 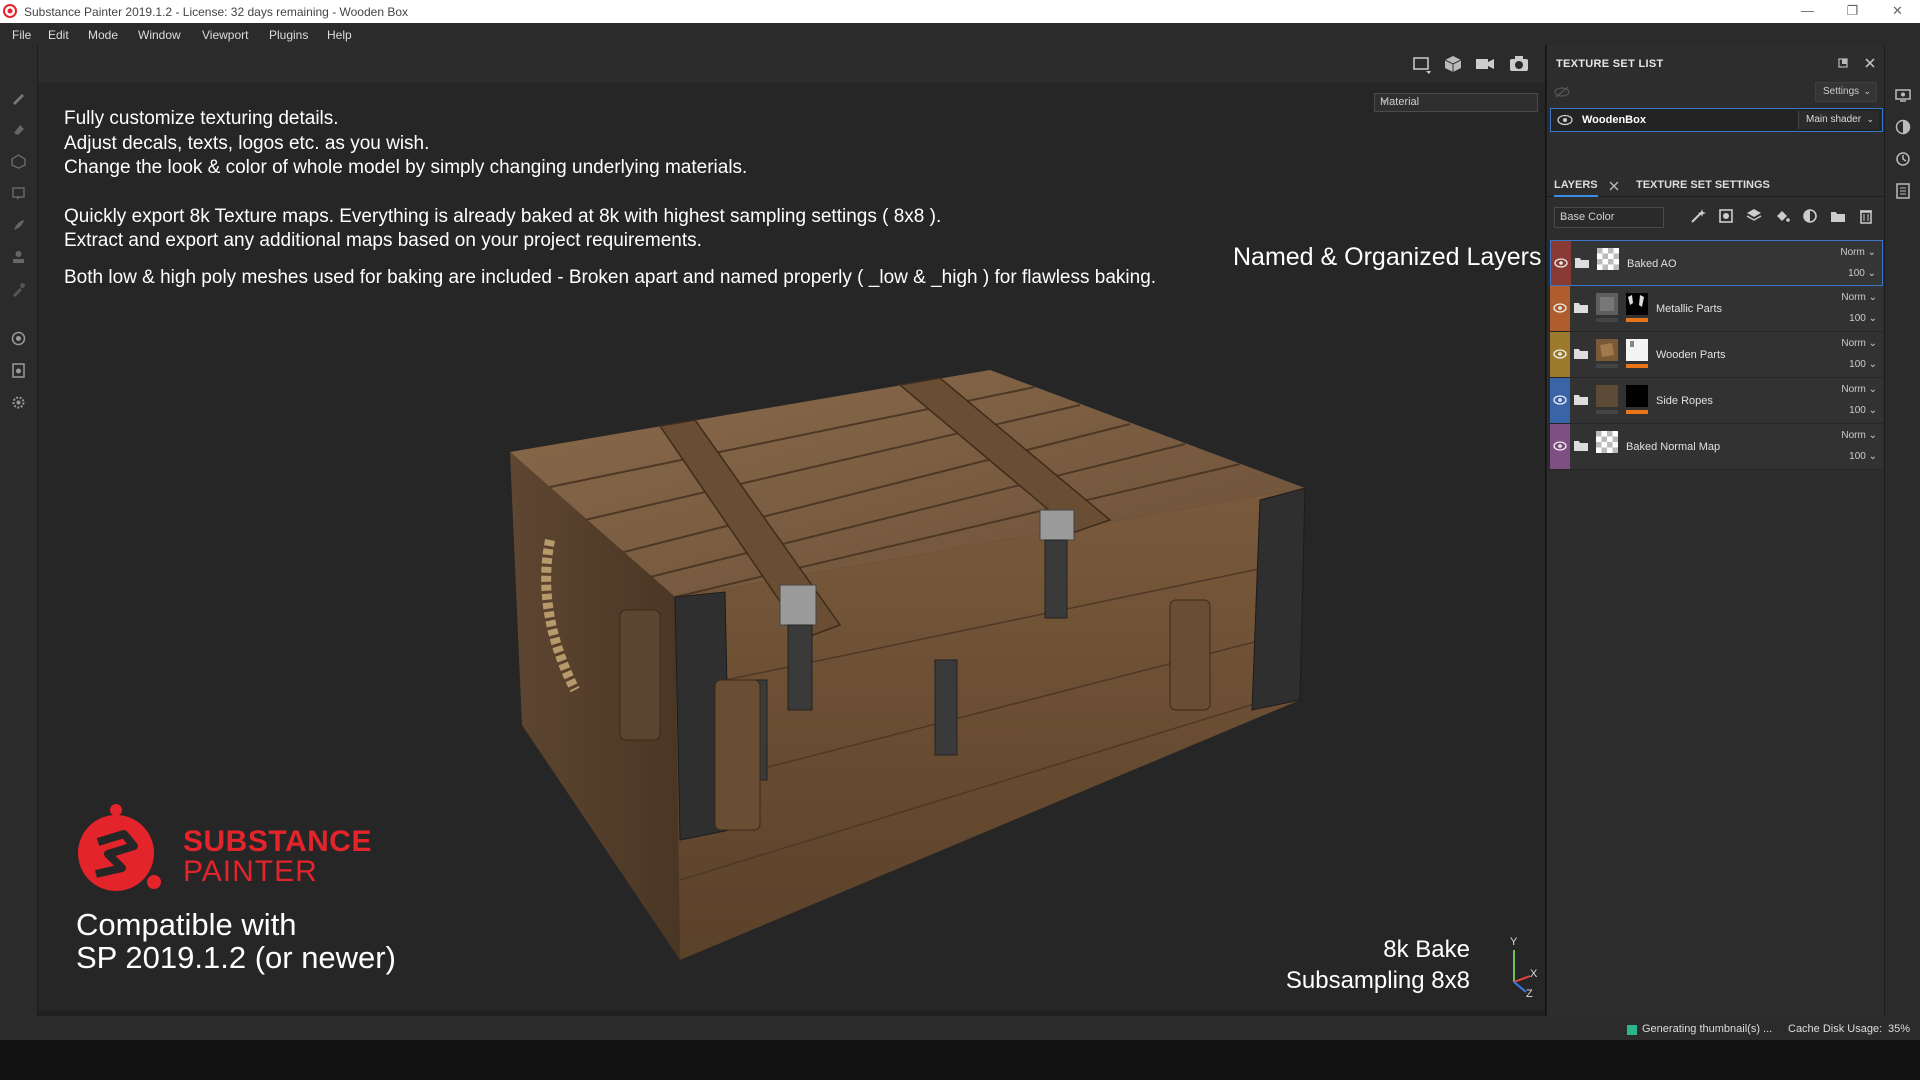 I want to click on settings-dropdown: Settings ⌄, so click(x=1846, y=92).